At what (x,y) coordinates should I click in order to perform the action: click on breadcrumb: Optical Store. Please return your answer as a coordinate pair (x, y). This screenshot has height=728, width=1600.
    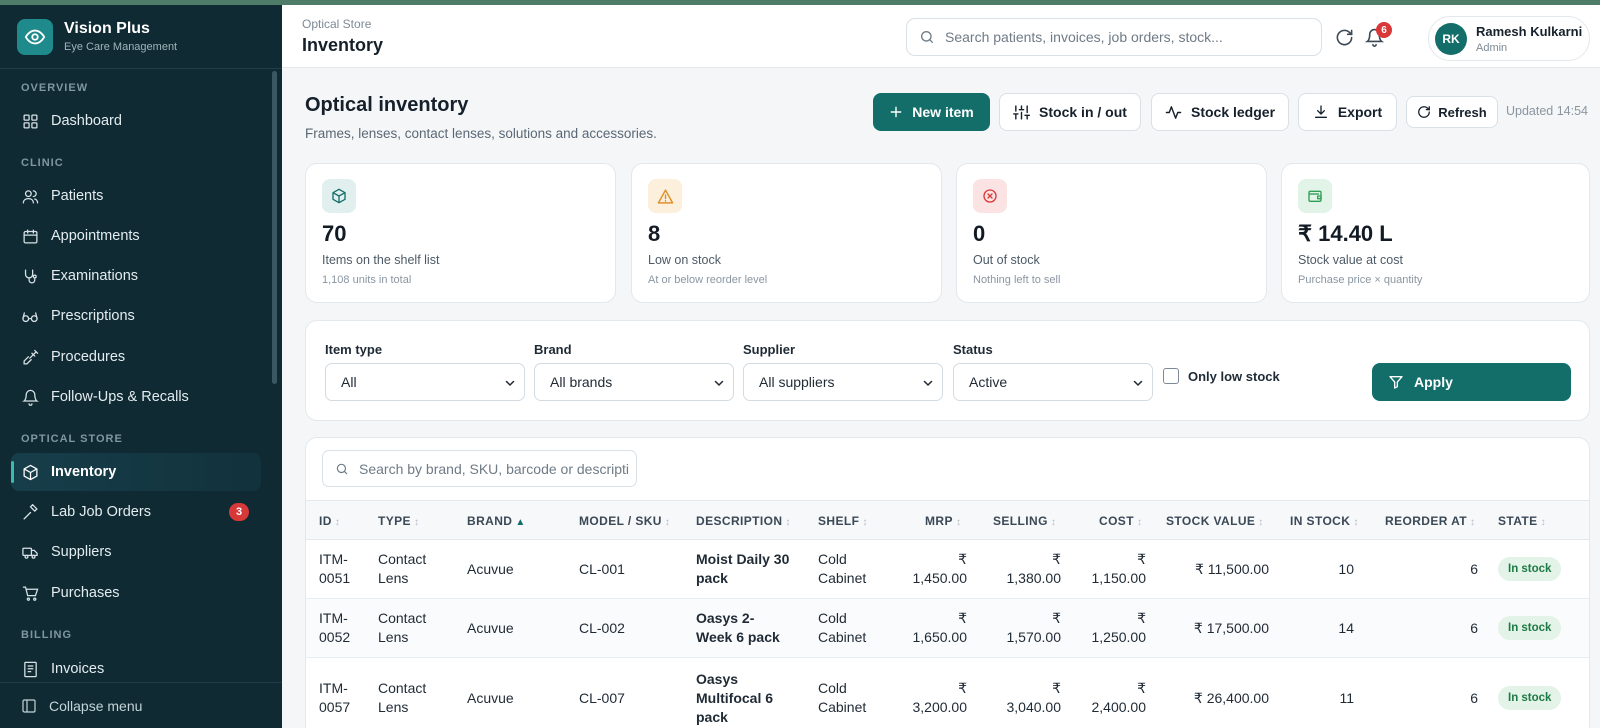
    Looking at the image, I should click on (336, 24).